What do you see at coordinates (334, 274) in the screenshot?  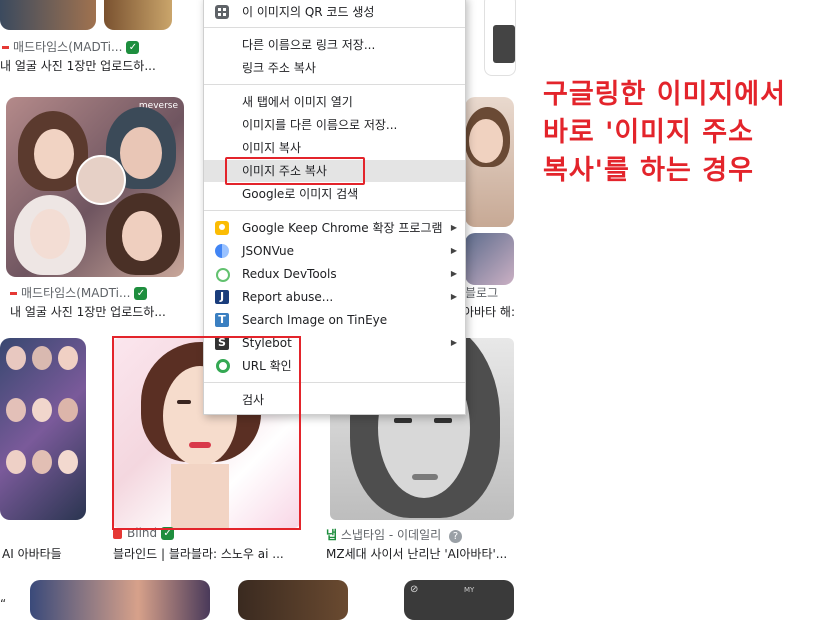 I see `menu-item-redux-devtools: Redux DevTools ▶` at bounding box center [334, 274].